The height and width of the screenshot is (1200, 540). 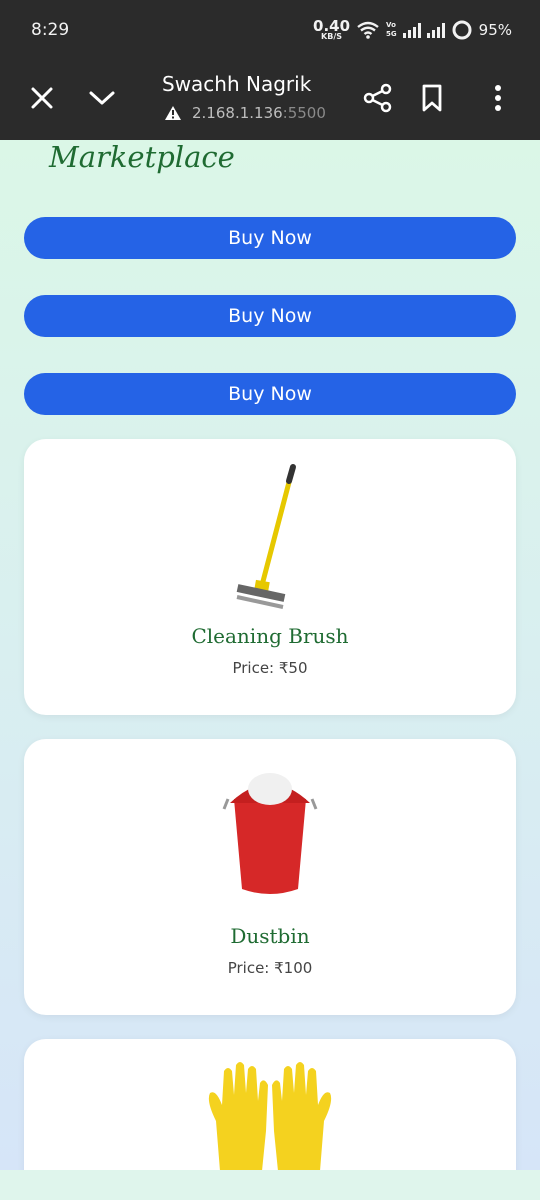 I want to click on volte-top: Vo, so click(x=391, y=25).